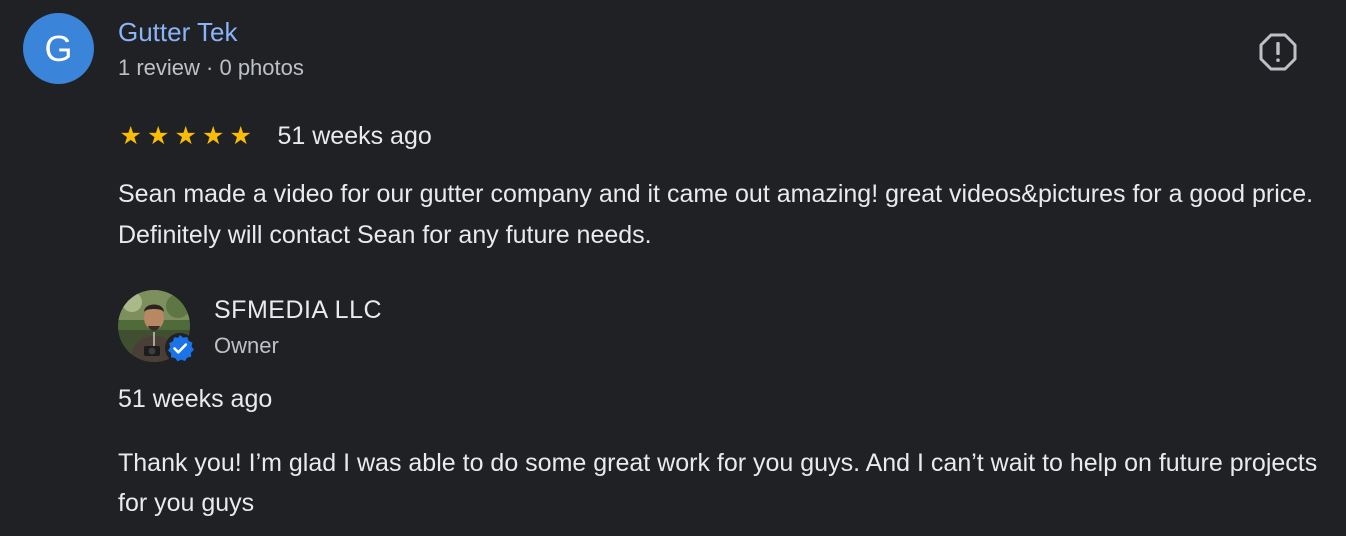 This screenshot has width=1346, height=536. Describe the element at coordinates (180, 348) in the screenshot. I see `verified-badge-icon` at that location.